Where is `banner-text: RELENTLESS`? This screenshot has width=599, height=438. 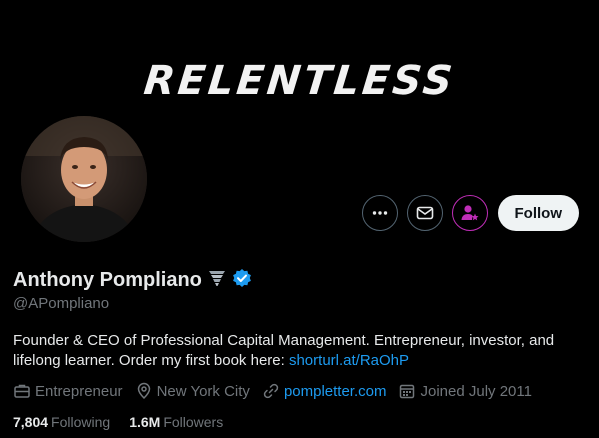 banner-text: RELENTLESS is located at coordinates (299, 81).